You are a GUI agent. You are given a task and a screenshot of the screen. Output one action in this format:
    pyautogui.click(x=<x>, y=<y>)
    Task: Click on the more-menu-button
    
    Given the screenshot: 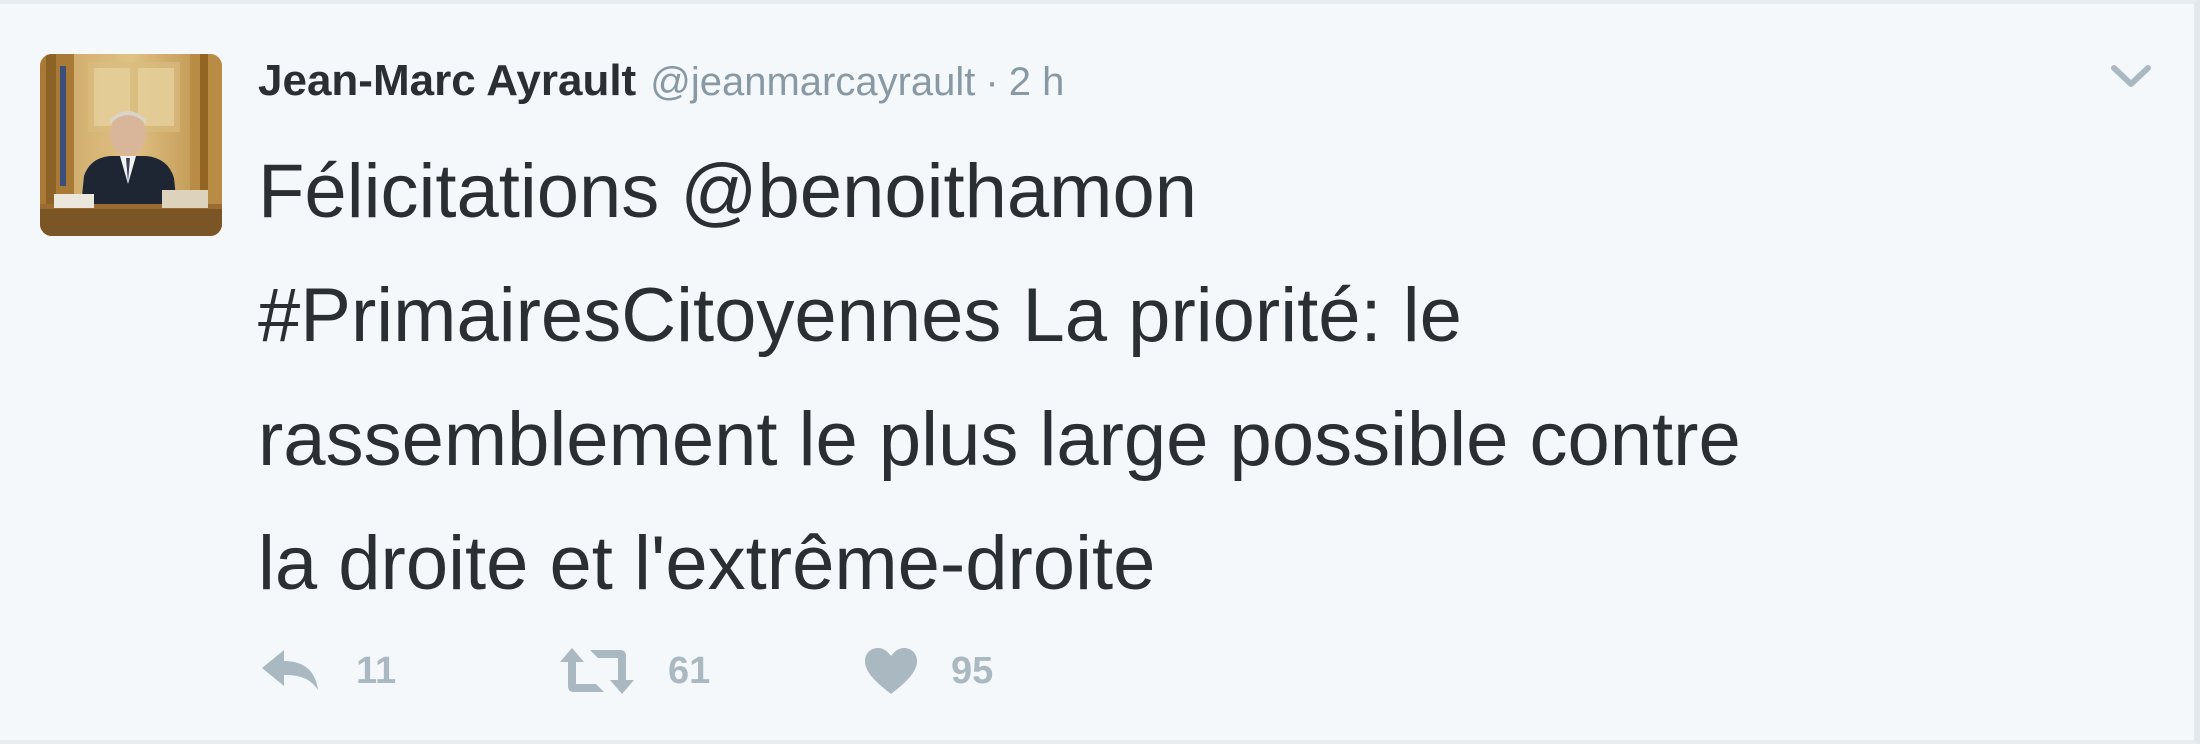 What is the action you would take?
    pyautogui.click(x=2131, y=76)
    